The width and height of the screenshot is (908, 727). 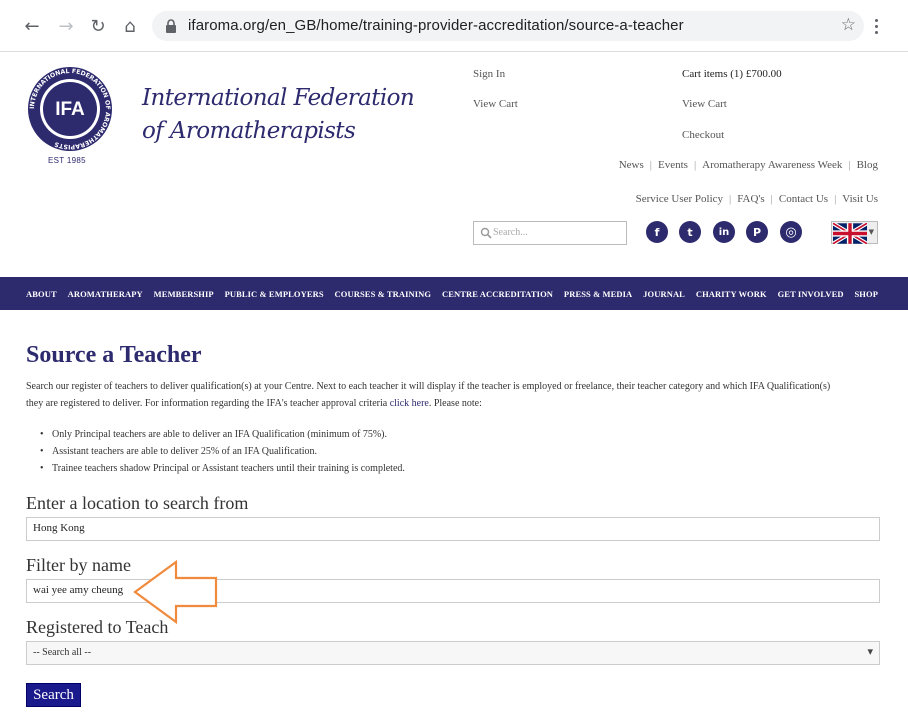 I want to click on faqs-link: FAQ's, so click(x=750, y=199).